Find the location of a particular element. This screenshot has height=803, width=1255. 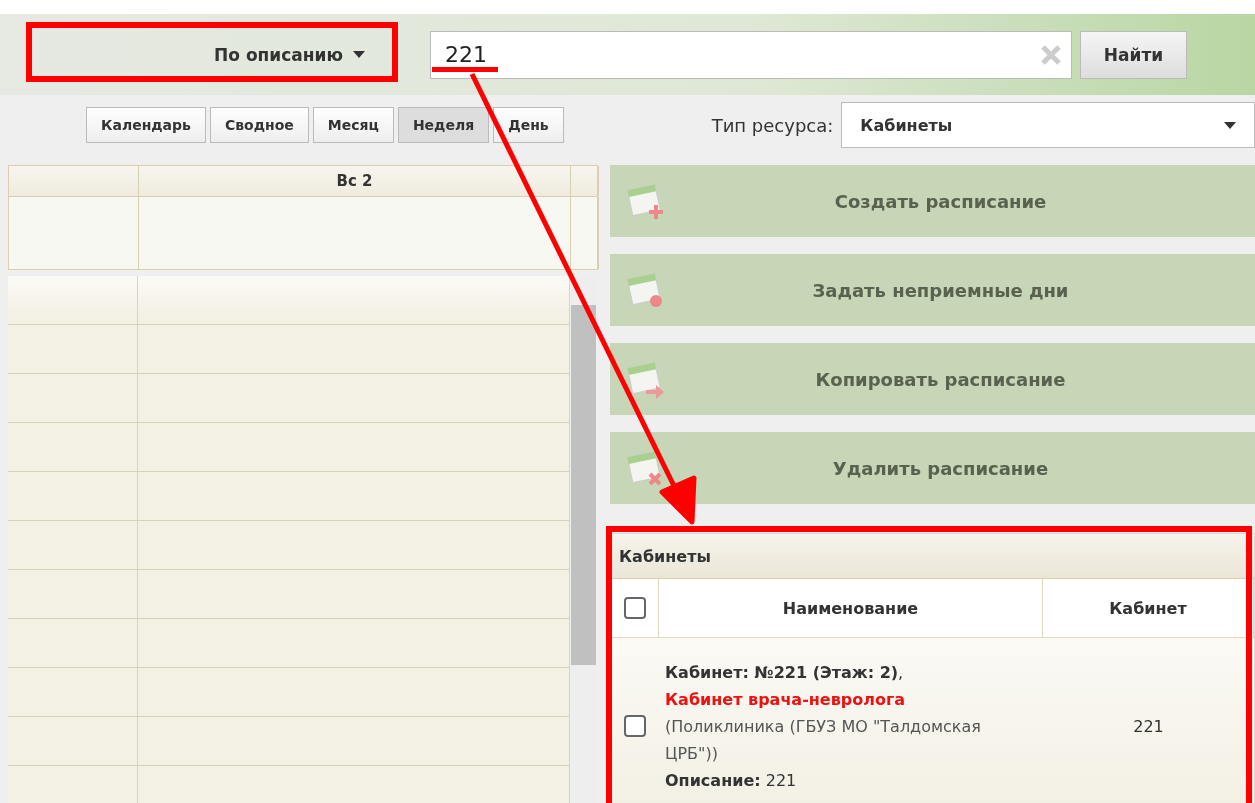

find-button: Найти is located at coordinates (1133, 54).